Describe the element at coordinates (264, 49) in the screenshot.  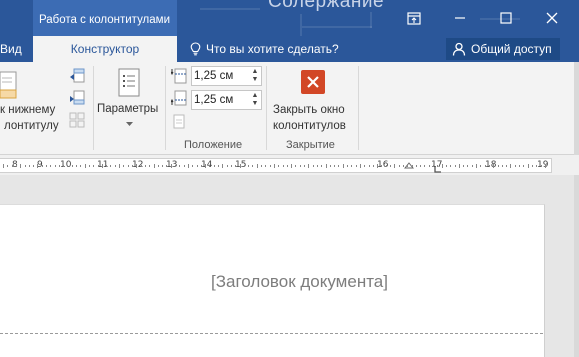
I see `tell-me-box: Что вы хотите сделать?` at that location.